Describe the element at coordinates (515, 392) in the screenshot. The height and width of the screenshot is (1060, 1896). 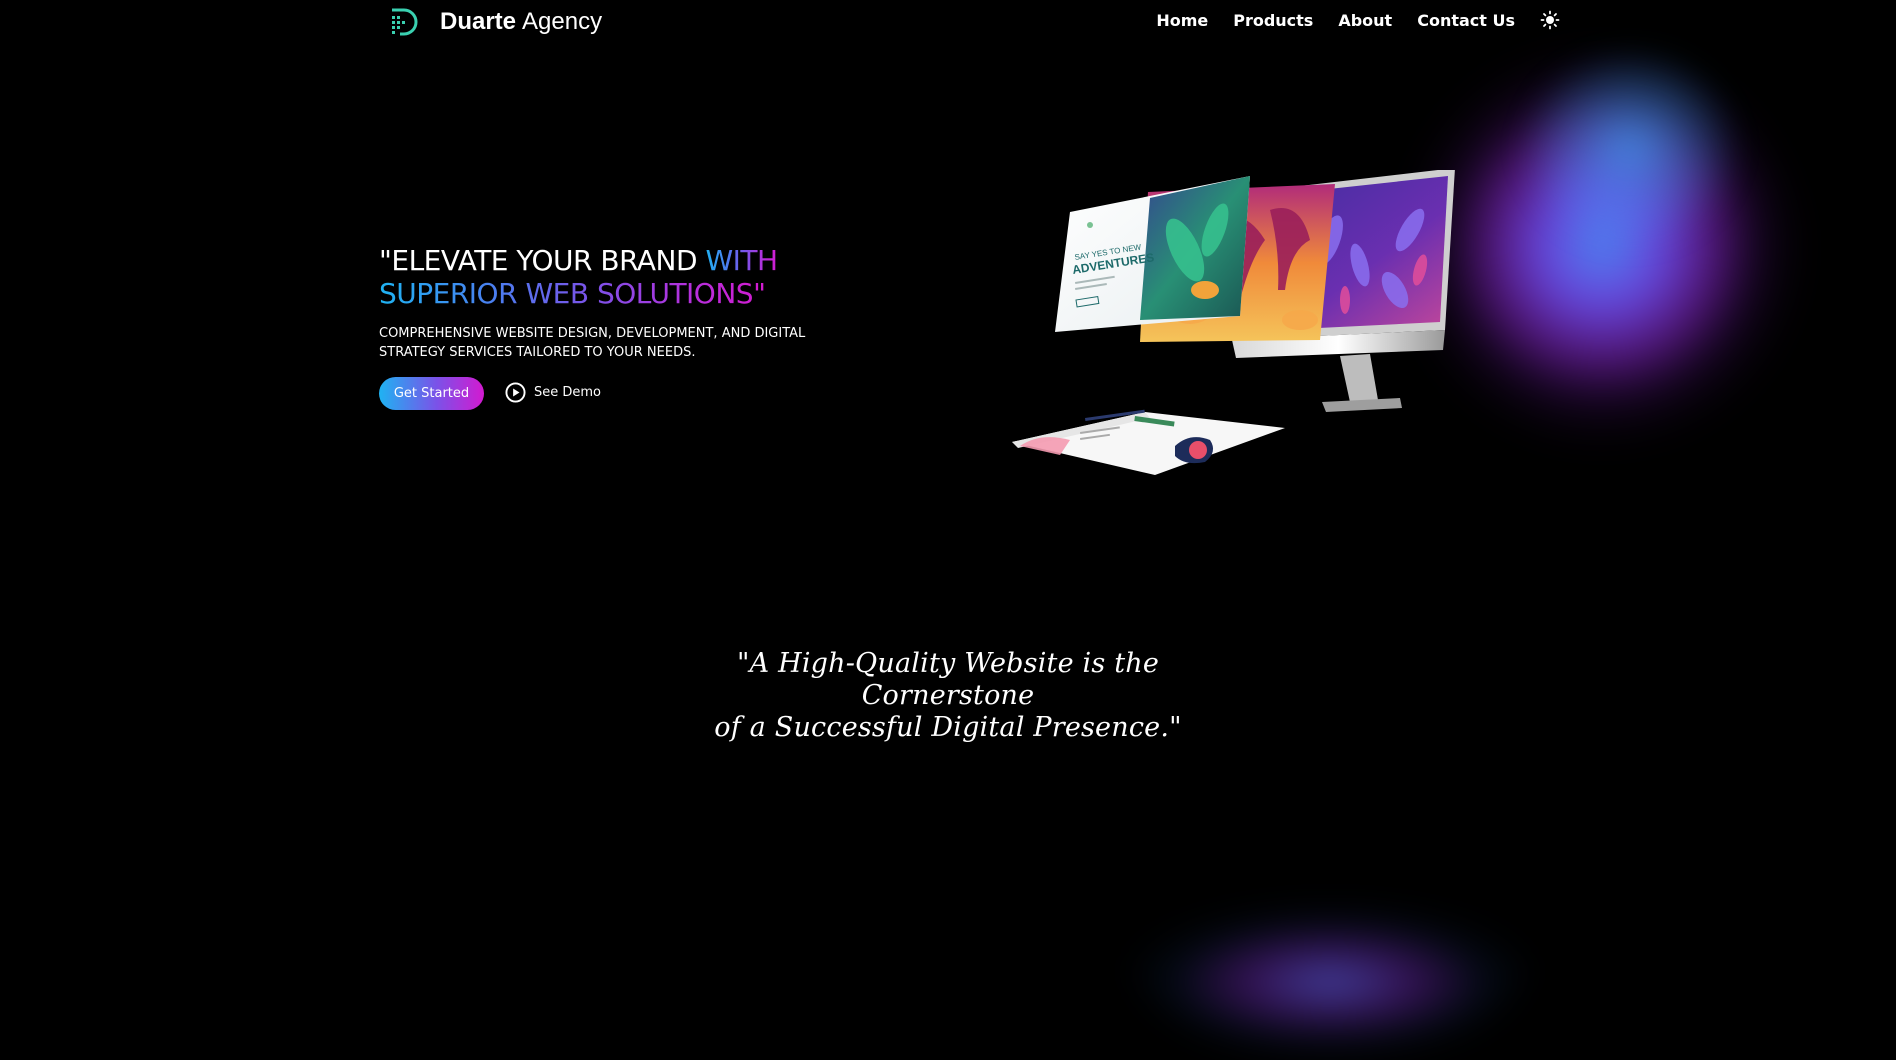
I see `play-circle-icon` at that location.